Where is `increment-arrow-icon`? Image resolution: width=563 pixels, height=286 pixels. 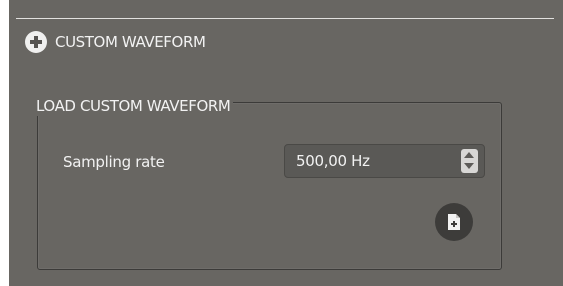 increment-arrow-icon is located at coordinates (469, 155).